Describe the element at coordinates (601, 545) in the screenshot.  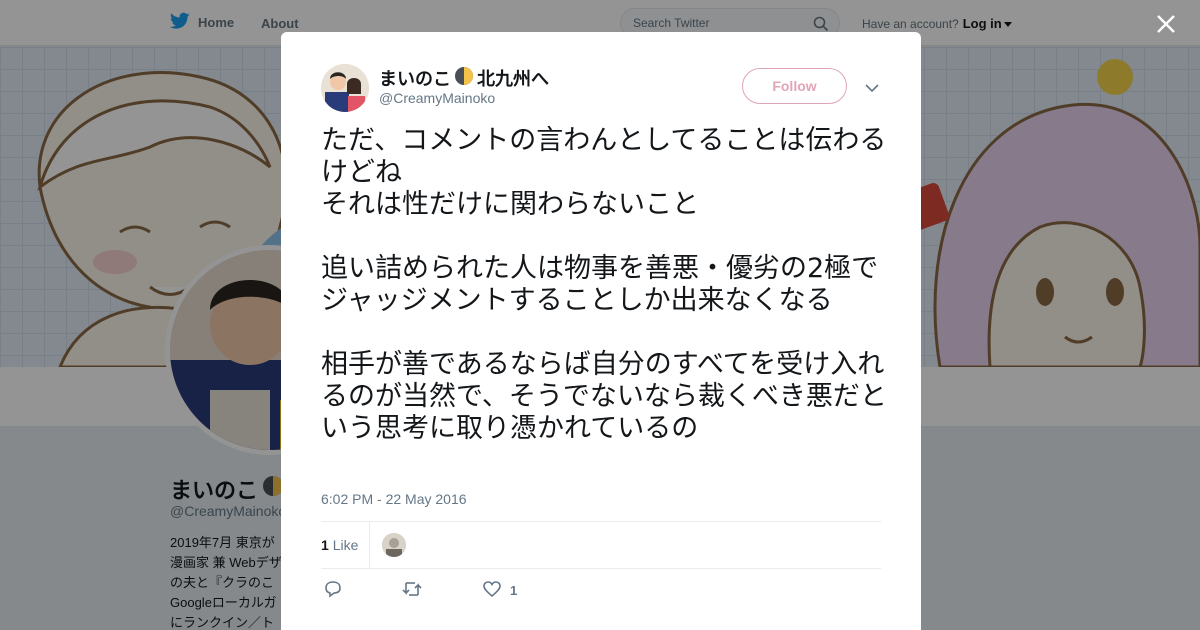
I see `tweet-stats: 1 Like` at that location.